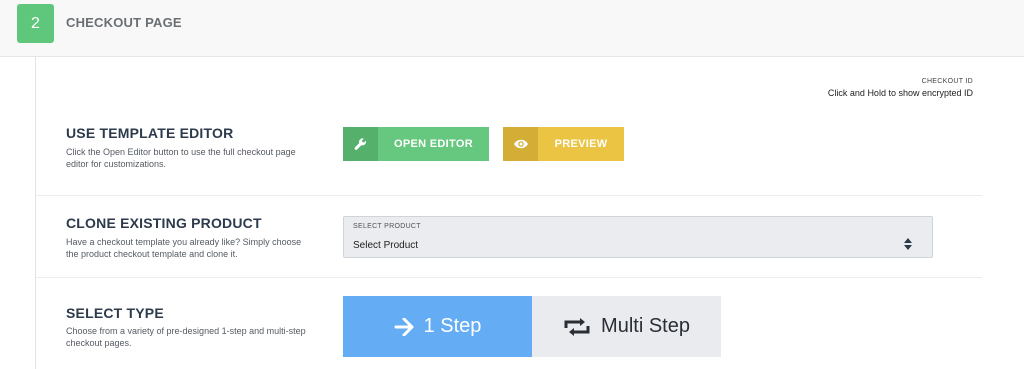 The image size is (1024, 369). Describe the element at coordinates (150, 133) in the screenshot. I see `template-editor-title: USE TEMPLATE EDITOR` at that location.